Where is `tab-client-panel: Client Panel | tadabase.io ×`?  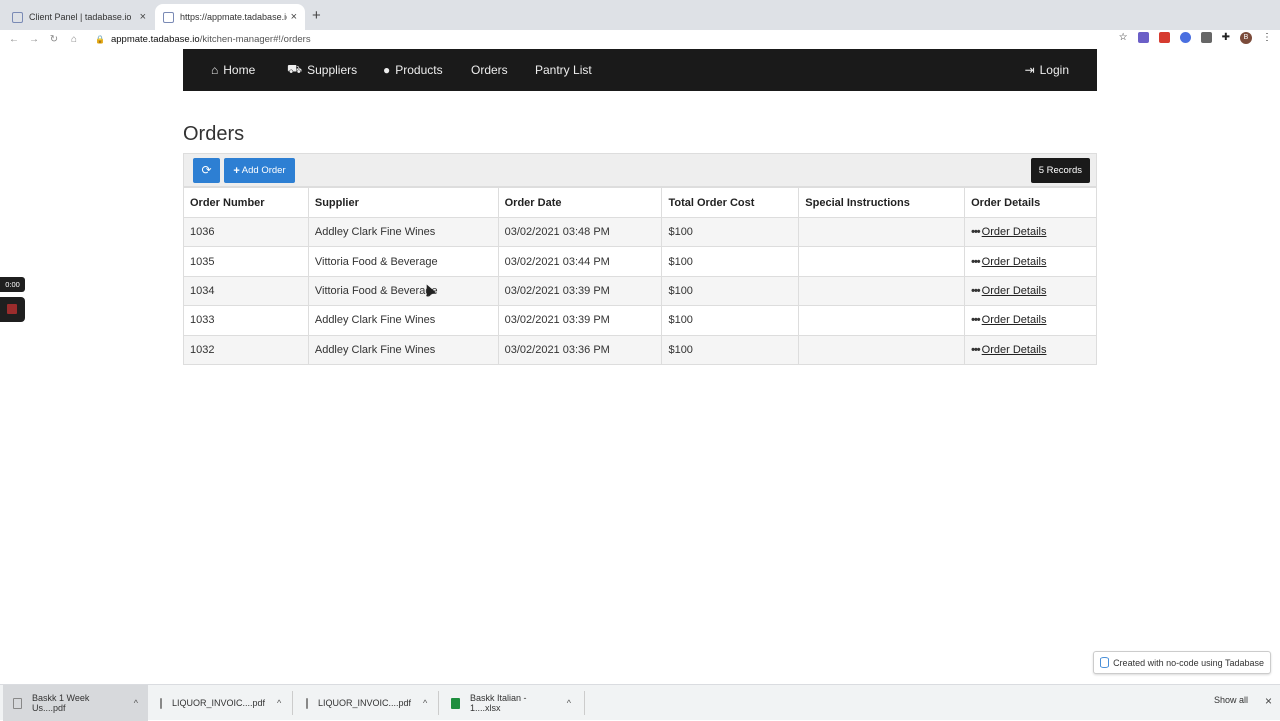 tab-client-panel: Client Panel | tadabase.io × is located at coordinates (79, 17).